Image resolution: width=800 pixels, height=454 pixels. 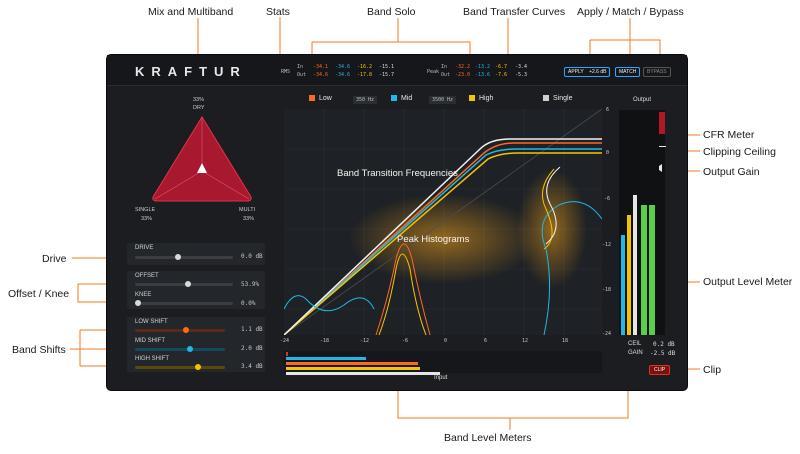 I want to click on peak-out-label: Out, so click(x=446, y=75).